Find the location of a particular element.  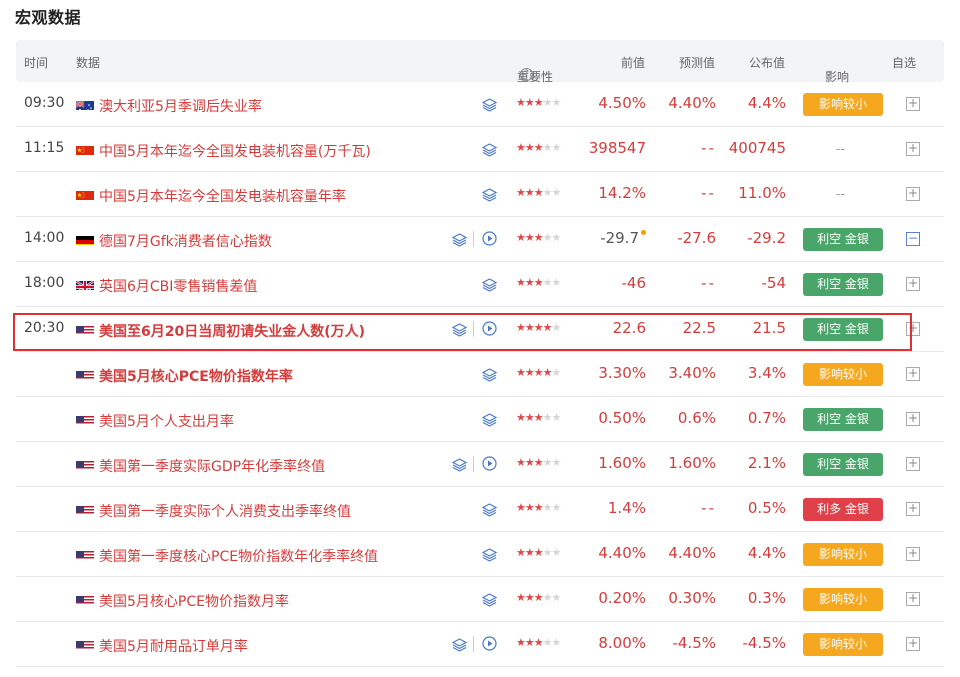

header-forecast: 预测值 is located at coordinates (697, 63).